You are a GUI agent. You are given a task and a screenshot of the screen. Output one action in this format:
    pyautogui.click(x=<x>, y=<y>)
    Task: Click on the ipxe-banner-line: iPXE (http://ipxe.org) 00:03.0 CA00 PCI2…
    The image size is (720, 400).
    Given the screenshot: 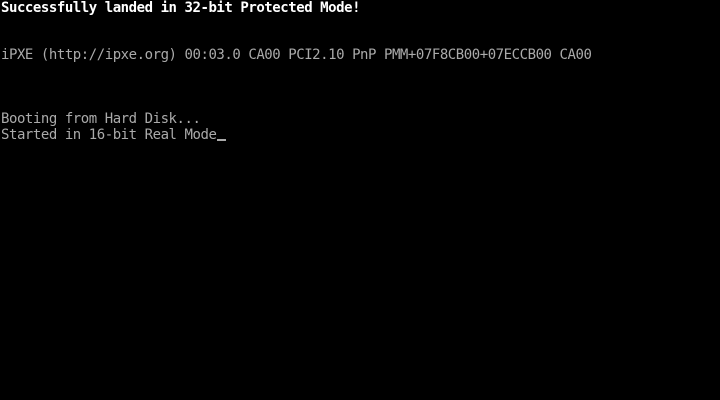 What is the action you would take?
    pyautogui.click(x=296, y=55)
    